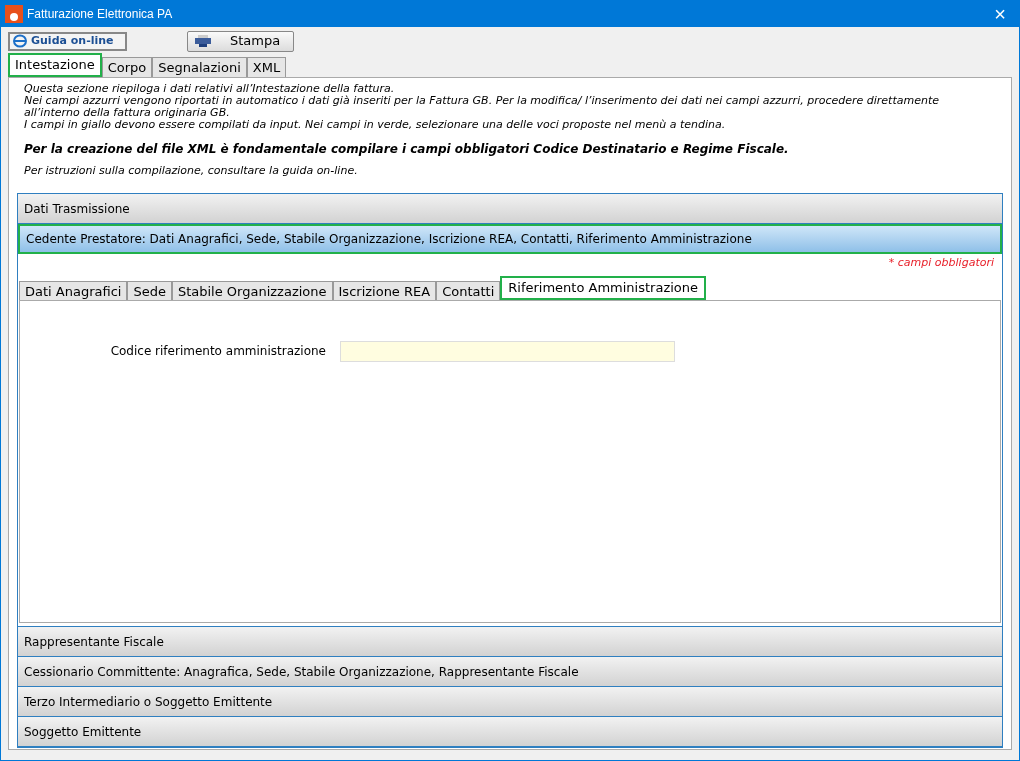 The image size is (1020, 761). I want to click on help-button: Guida on-line, so click(67, 41).